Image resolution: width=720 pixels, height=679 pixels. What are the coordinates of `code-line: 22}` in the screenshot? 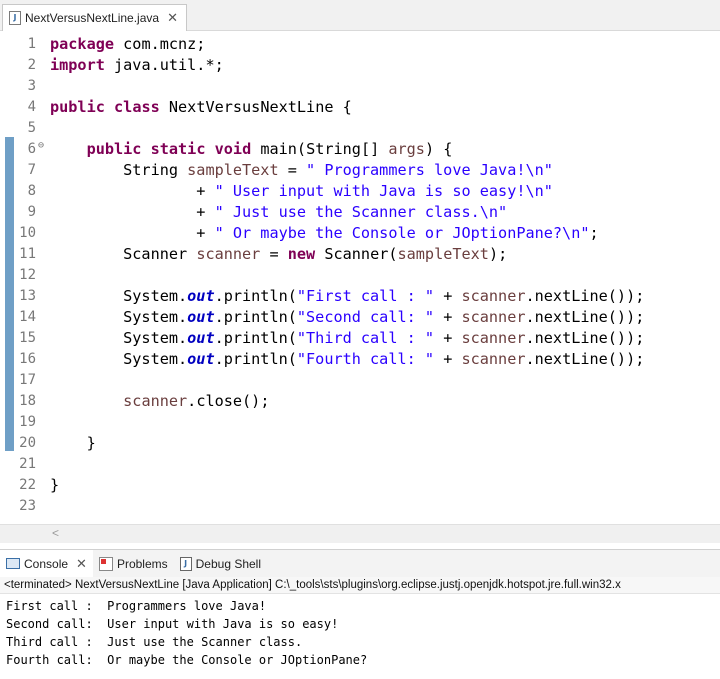 It's located at (360, 485).